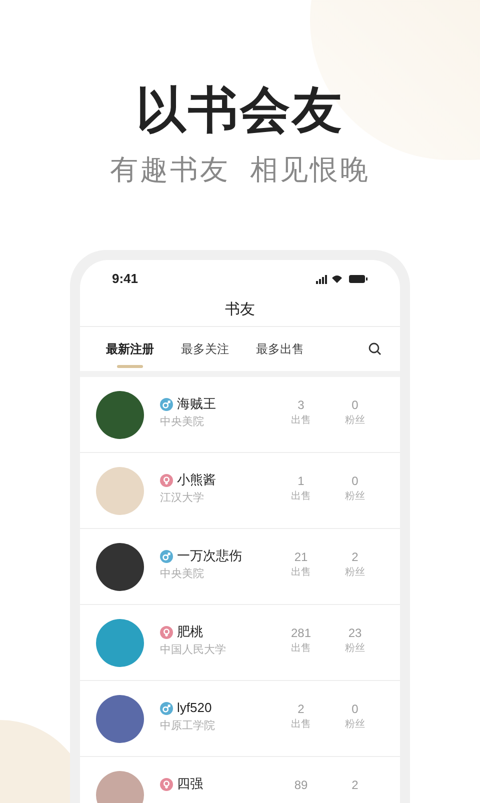 The height and width of the screenshot is (803, 480). Describe the element at coordinates (188, 726) in the screenshot. I see `school-name: 中原工学院` at that location.